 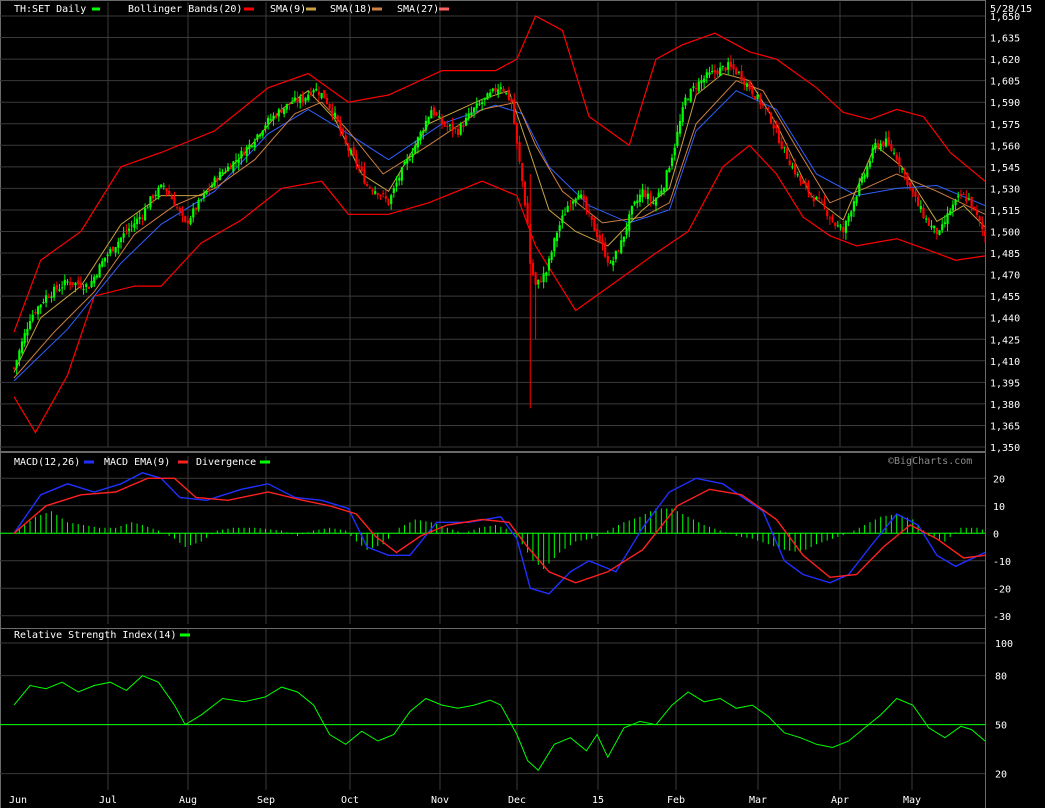 What do you see at coordinates (912, 800) in the screenshot?
I see `x-tick-label: May` at bounding box center [912, 800].